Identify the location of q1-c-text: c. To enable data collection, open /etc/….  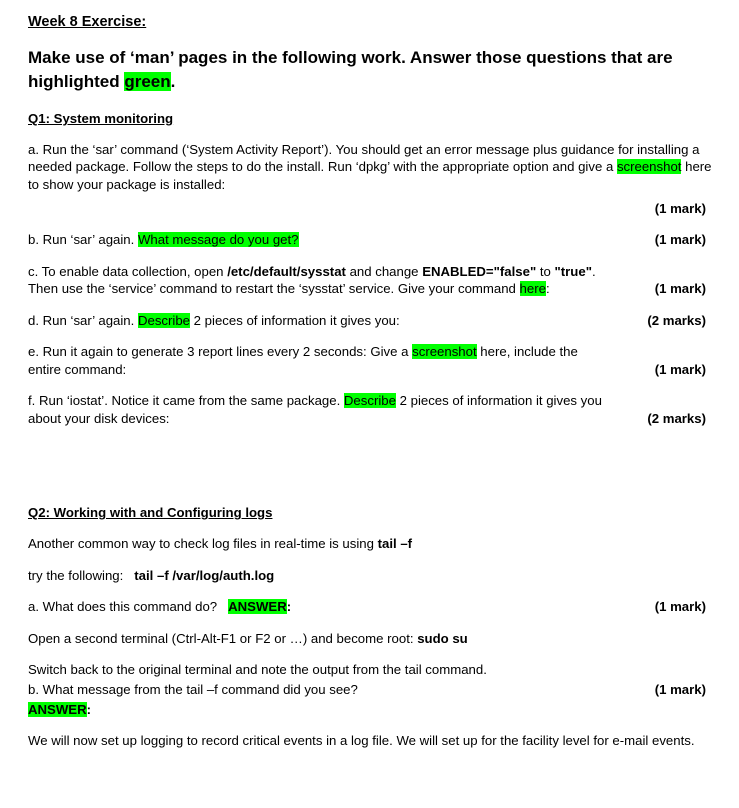
(376, 280).